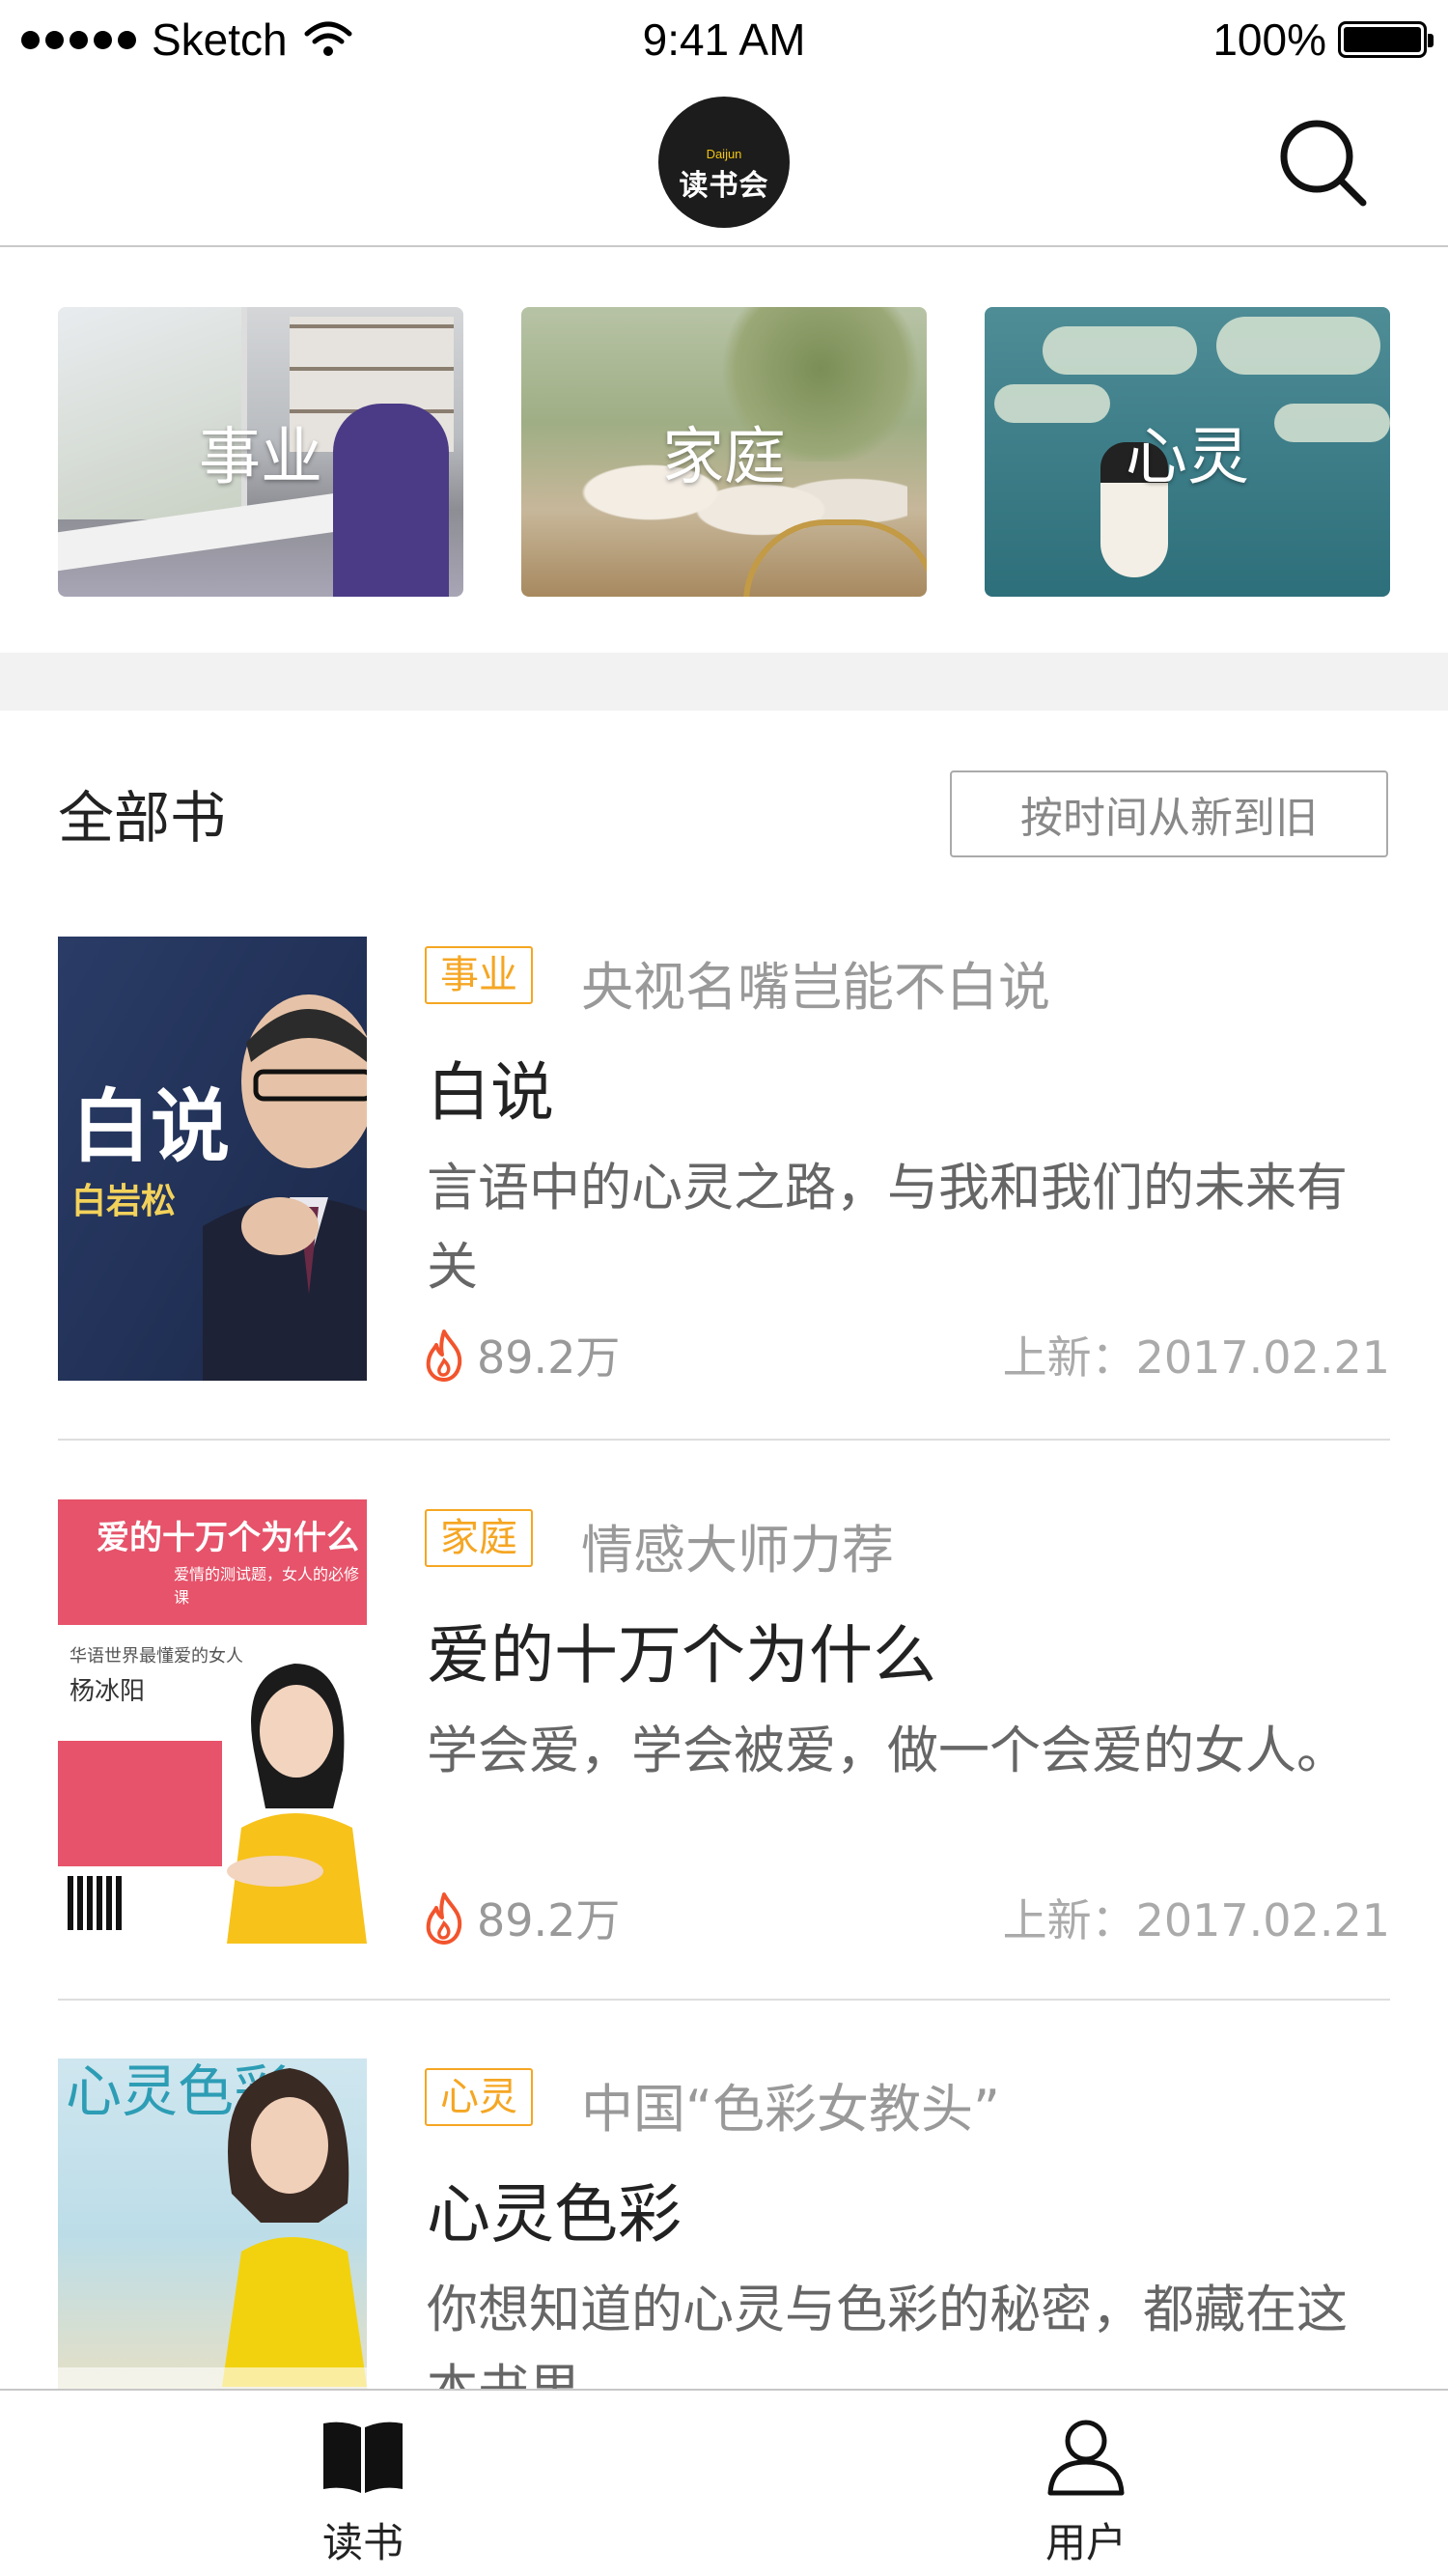 This screenshot has width=1448, height=2576. Describe the element at coordinates (888, 1228) in the screenshot. I see `book-description: 言语中的心灵之路，与我和我们的未来有关` at that location.